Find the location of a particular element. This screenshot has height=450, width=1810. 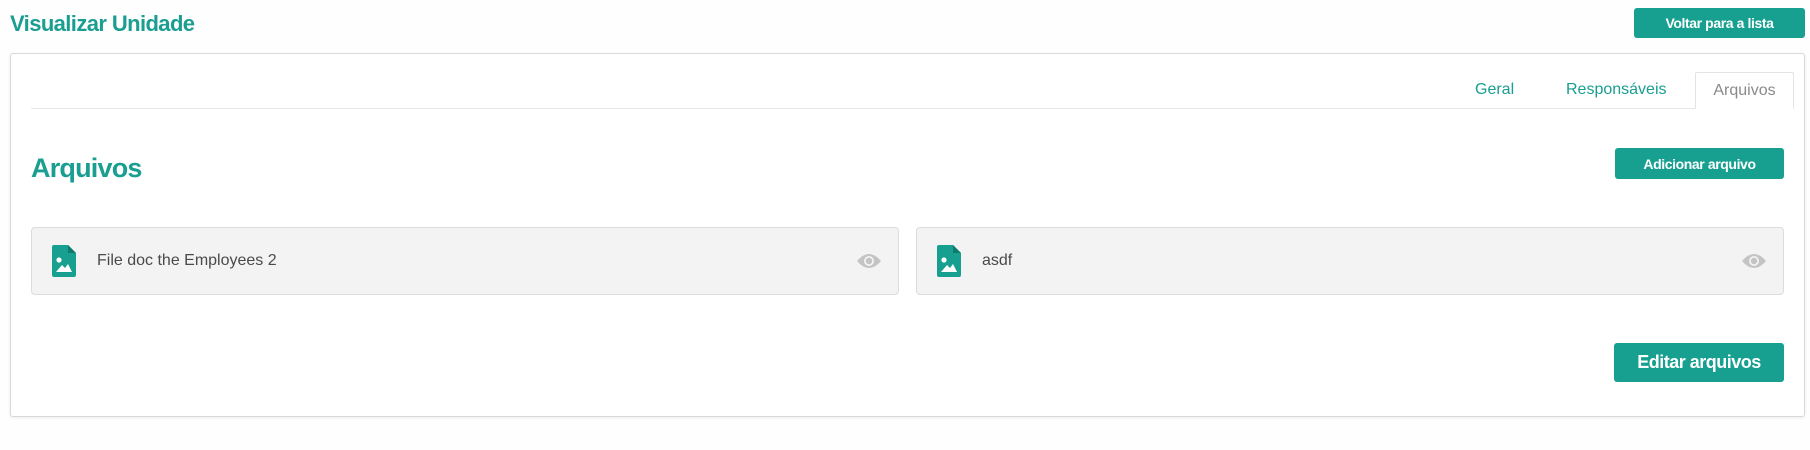

tab-responsaveis: Responsáveis is located at coordinates (1616, 90).